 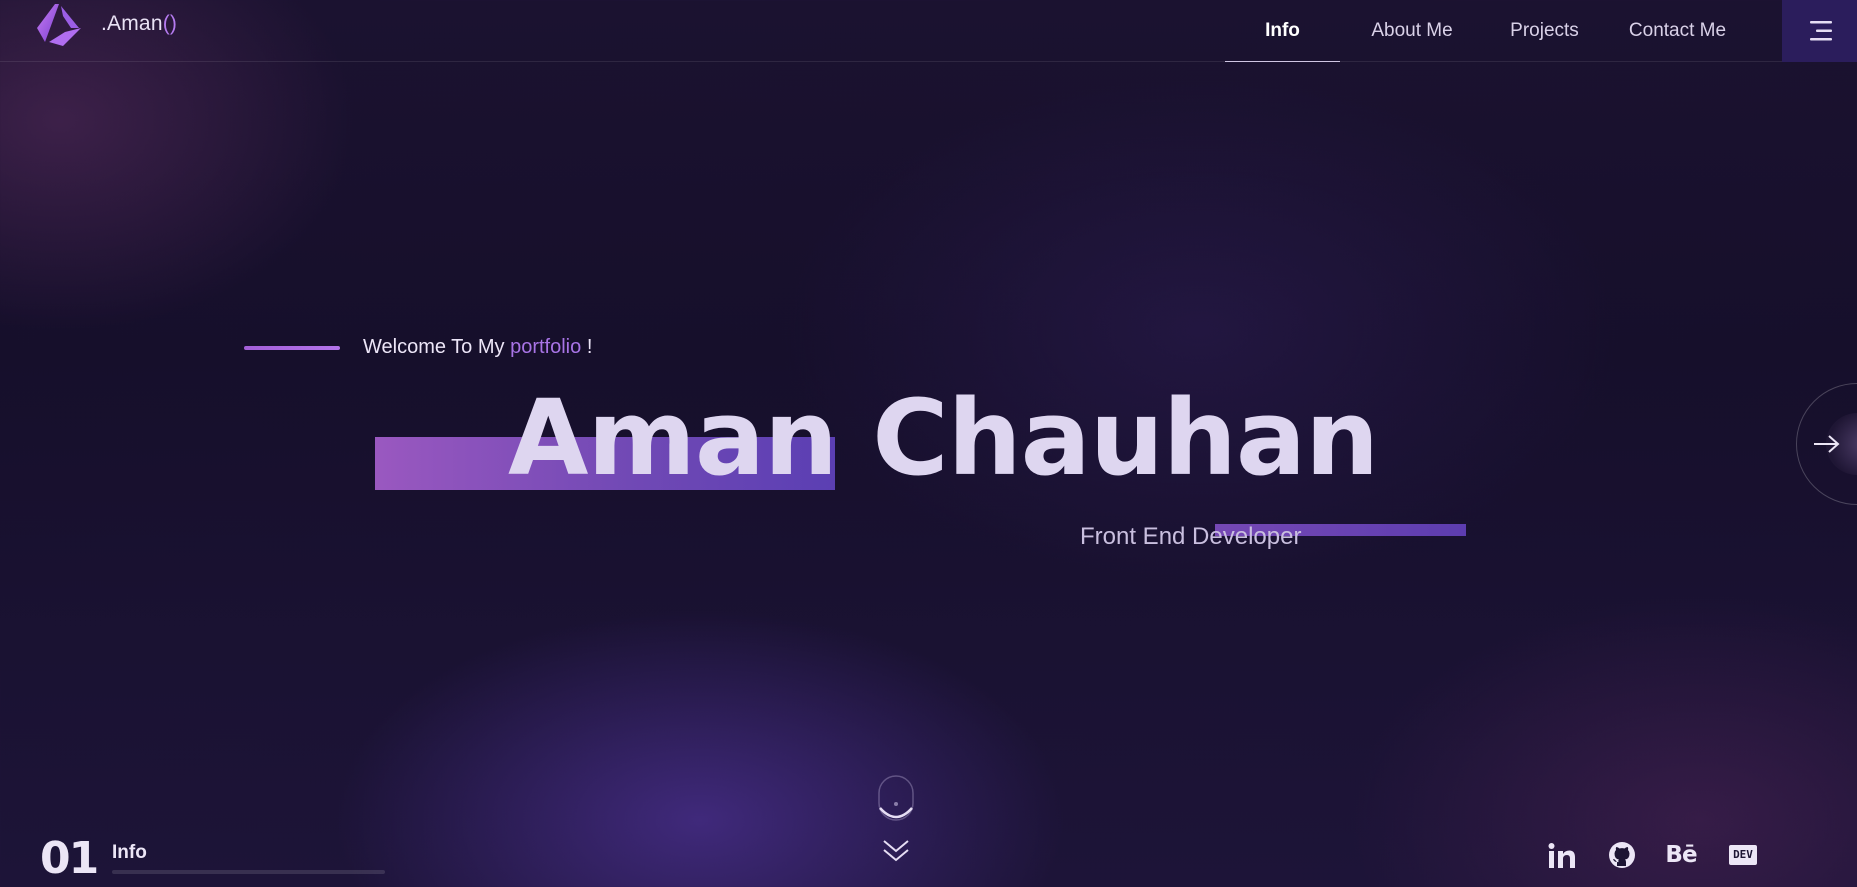 What do you see at coordinates (292, 348) in the screenshot?
I see `welcome-accent-line` at bounding box center [292, 348].